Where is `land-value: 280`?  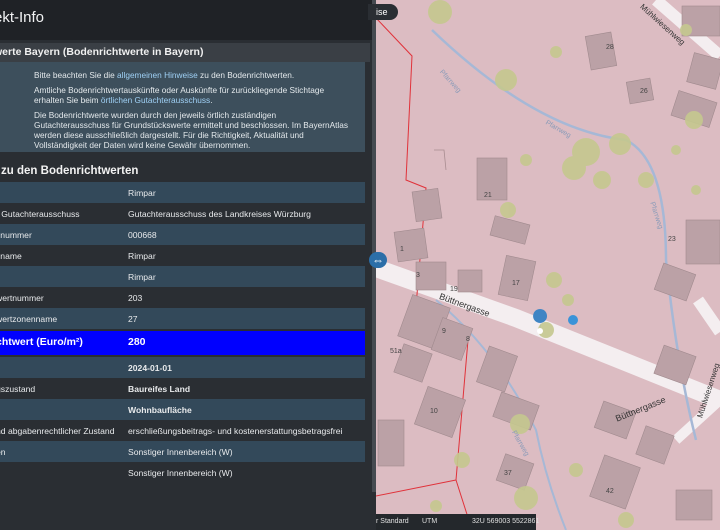 land-value: 280 is located at coordinates (137, 342).